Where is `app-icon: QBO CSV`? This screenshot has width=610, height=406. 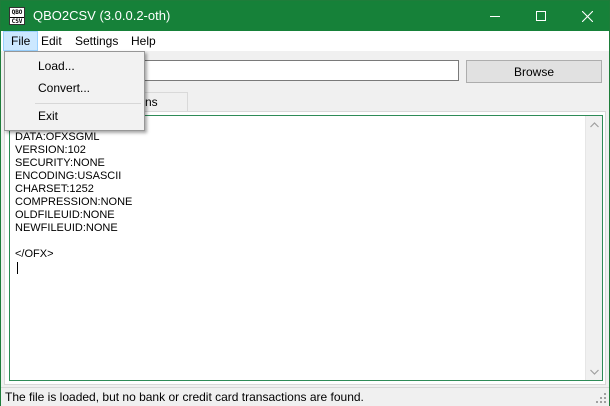
app-icon: QBO CSV is located at coordinates (17, 16).